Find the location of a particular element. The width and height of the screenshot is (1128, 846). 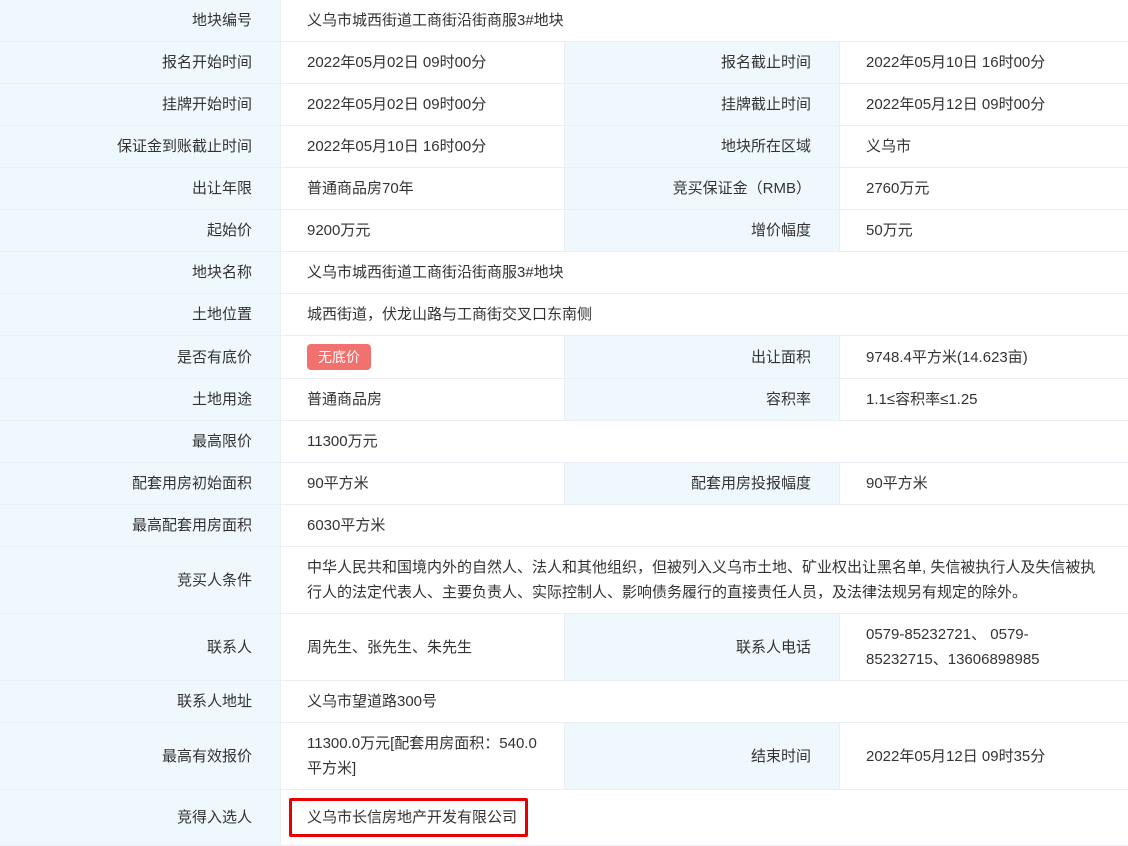

field-value: 义乌市长信房地产开发有限公司 is located at coordinates (704, 817).